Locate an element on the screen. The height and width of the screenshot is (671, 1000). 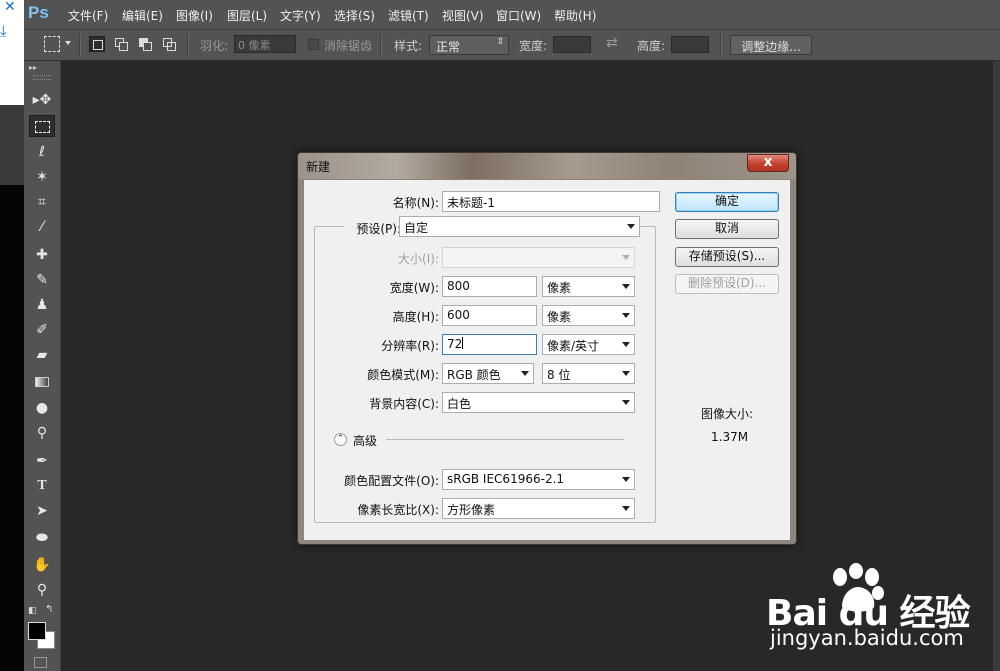
preset-label: 预设(P): is located at coordinates (373, 228).